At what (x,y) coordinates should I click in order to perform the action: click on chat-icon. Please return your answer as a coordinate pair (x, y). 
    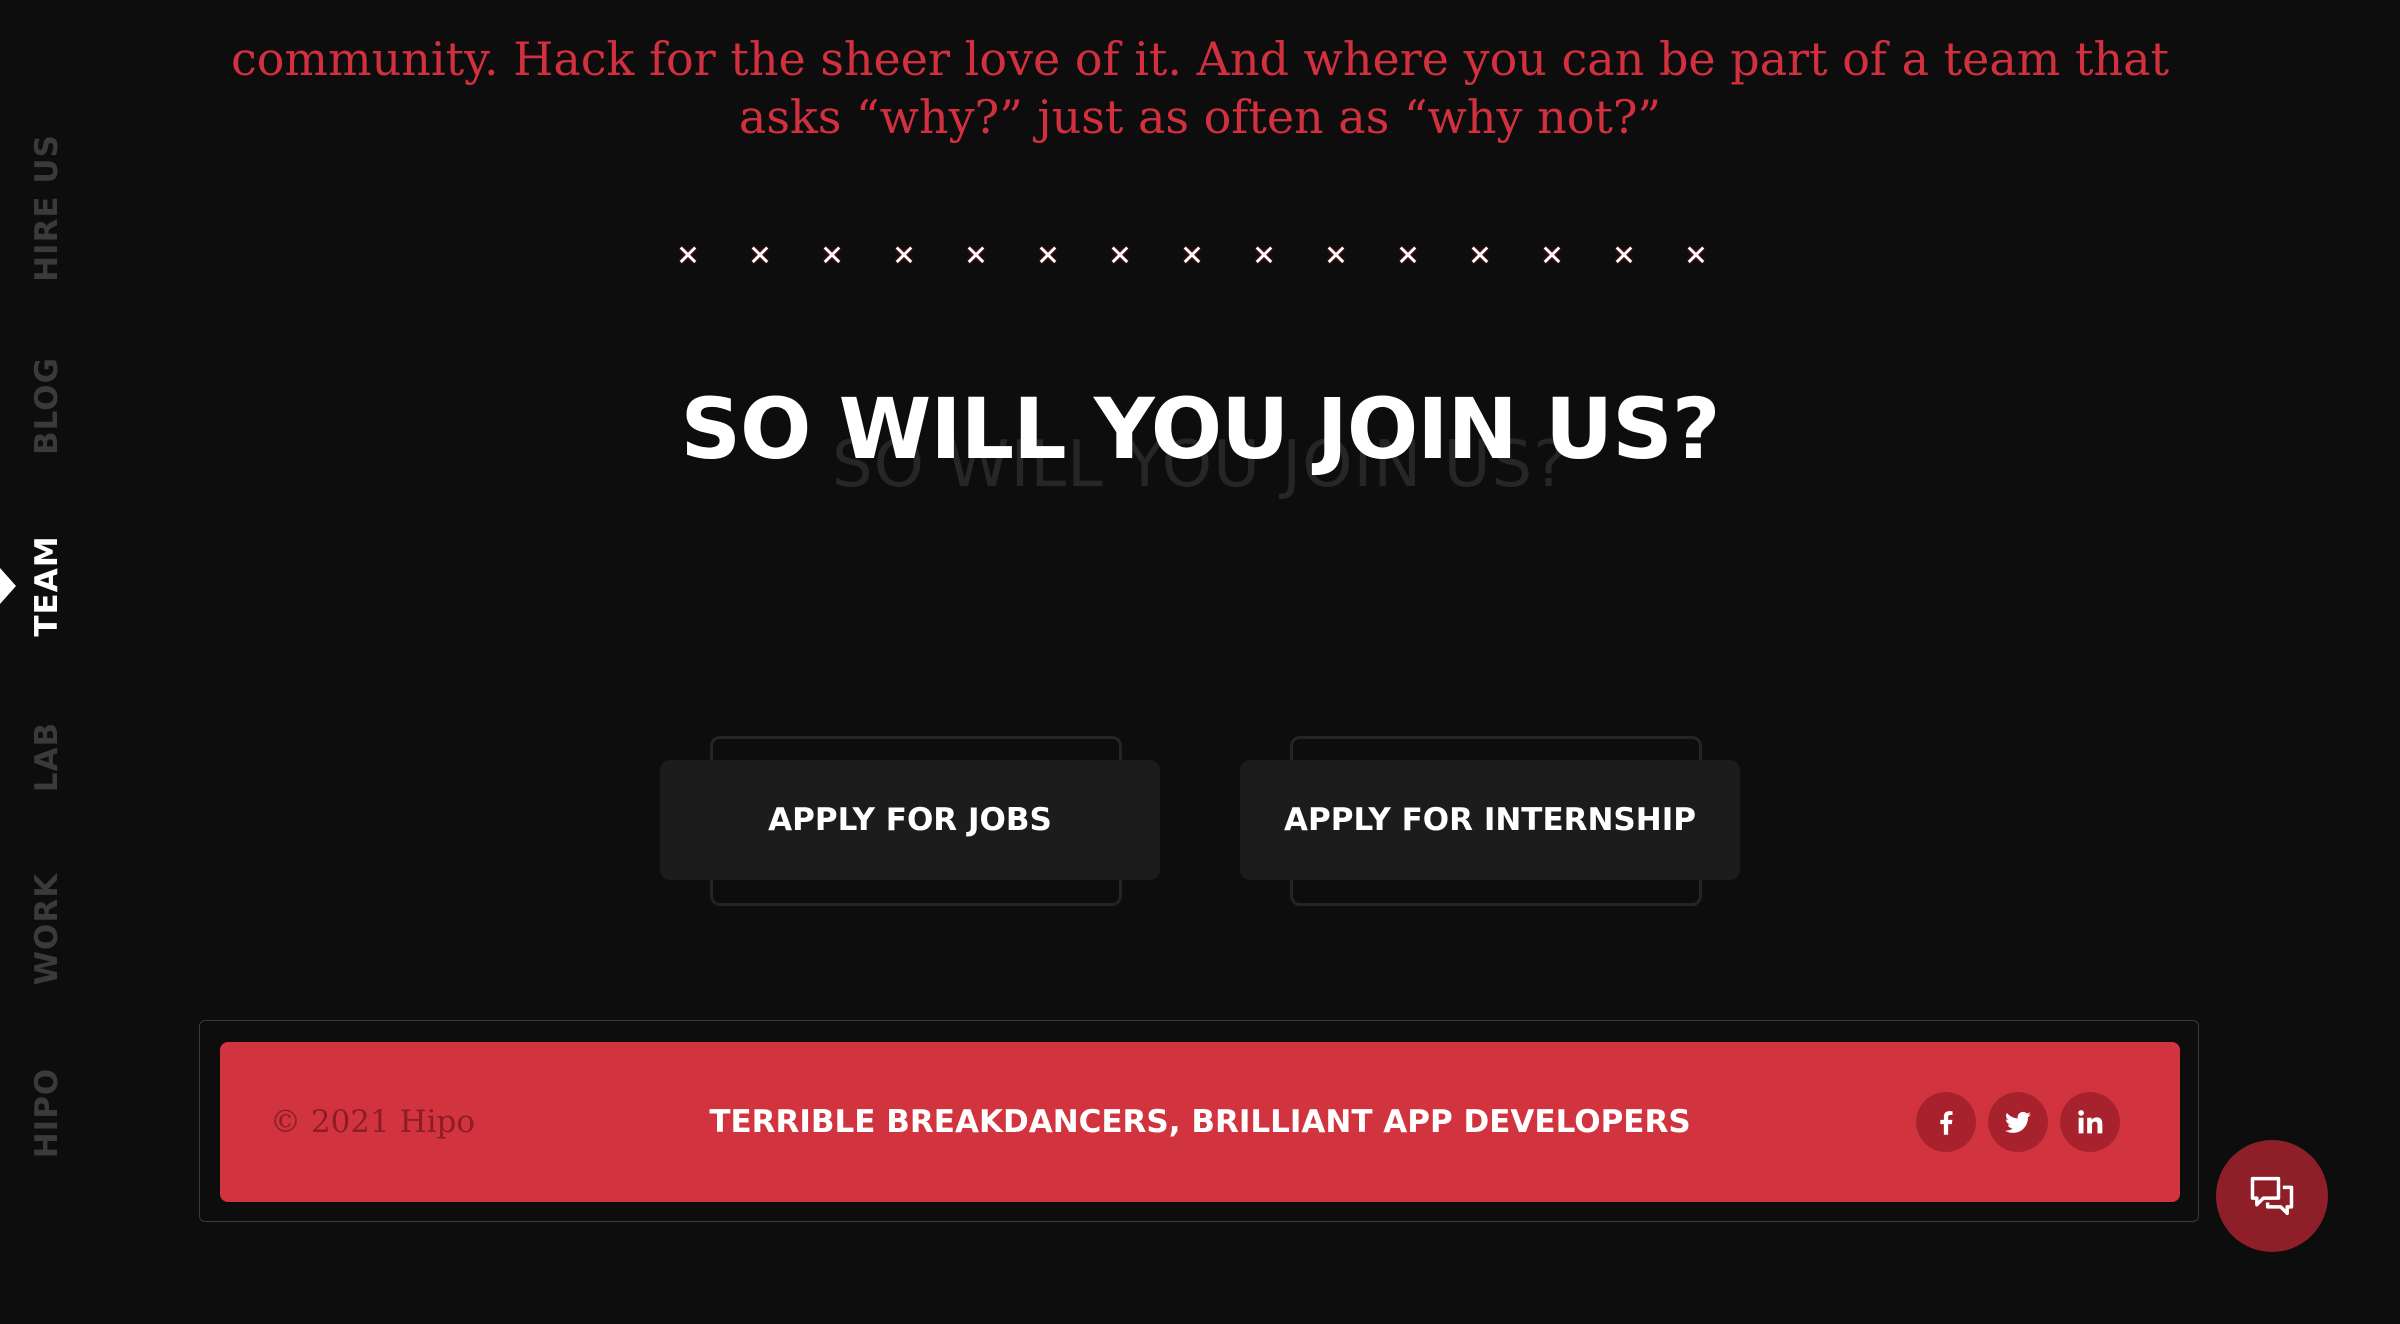
    Looking at the image, I should click on (2272, 1196).